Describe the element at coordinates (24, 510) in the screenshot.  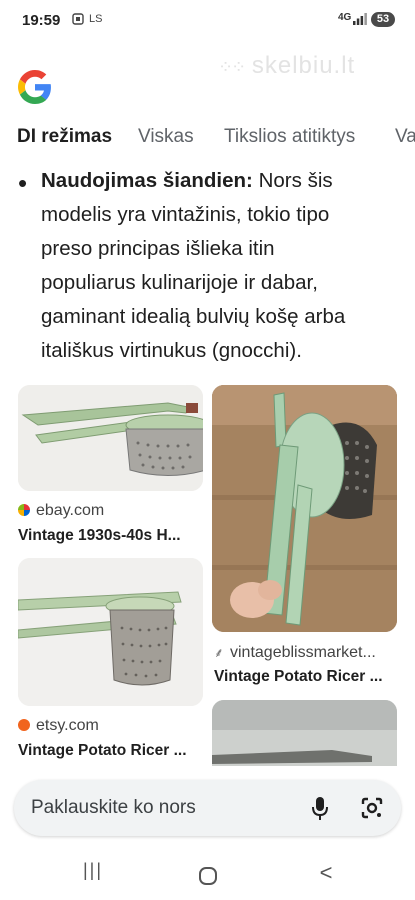
I see `ebay-favicon-icon` at that location.